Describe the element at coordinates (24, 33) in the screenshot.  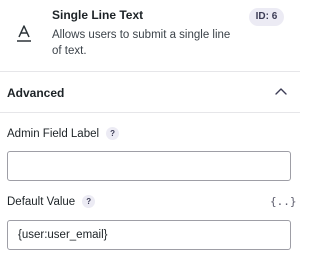
I see `text-type-icon` at that location.